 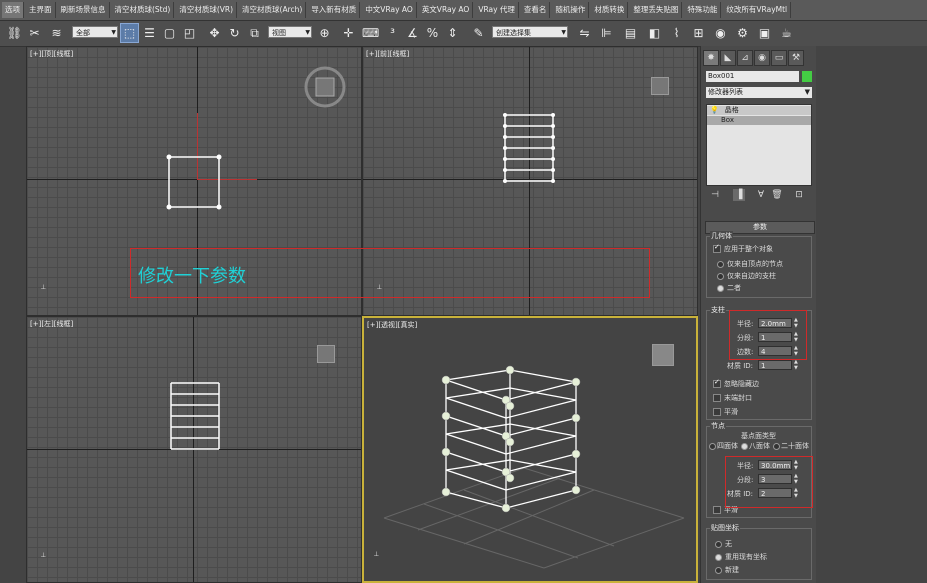 I want to click on remove-modifier-icon: 🗑, so click(x=777, y=195).